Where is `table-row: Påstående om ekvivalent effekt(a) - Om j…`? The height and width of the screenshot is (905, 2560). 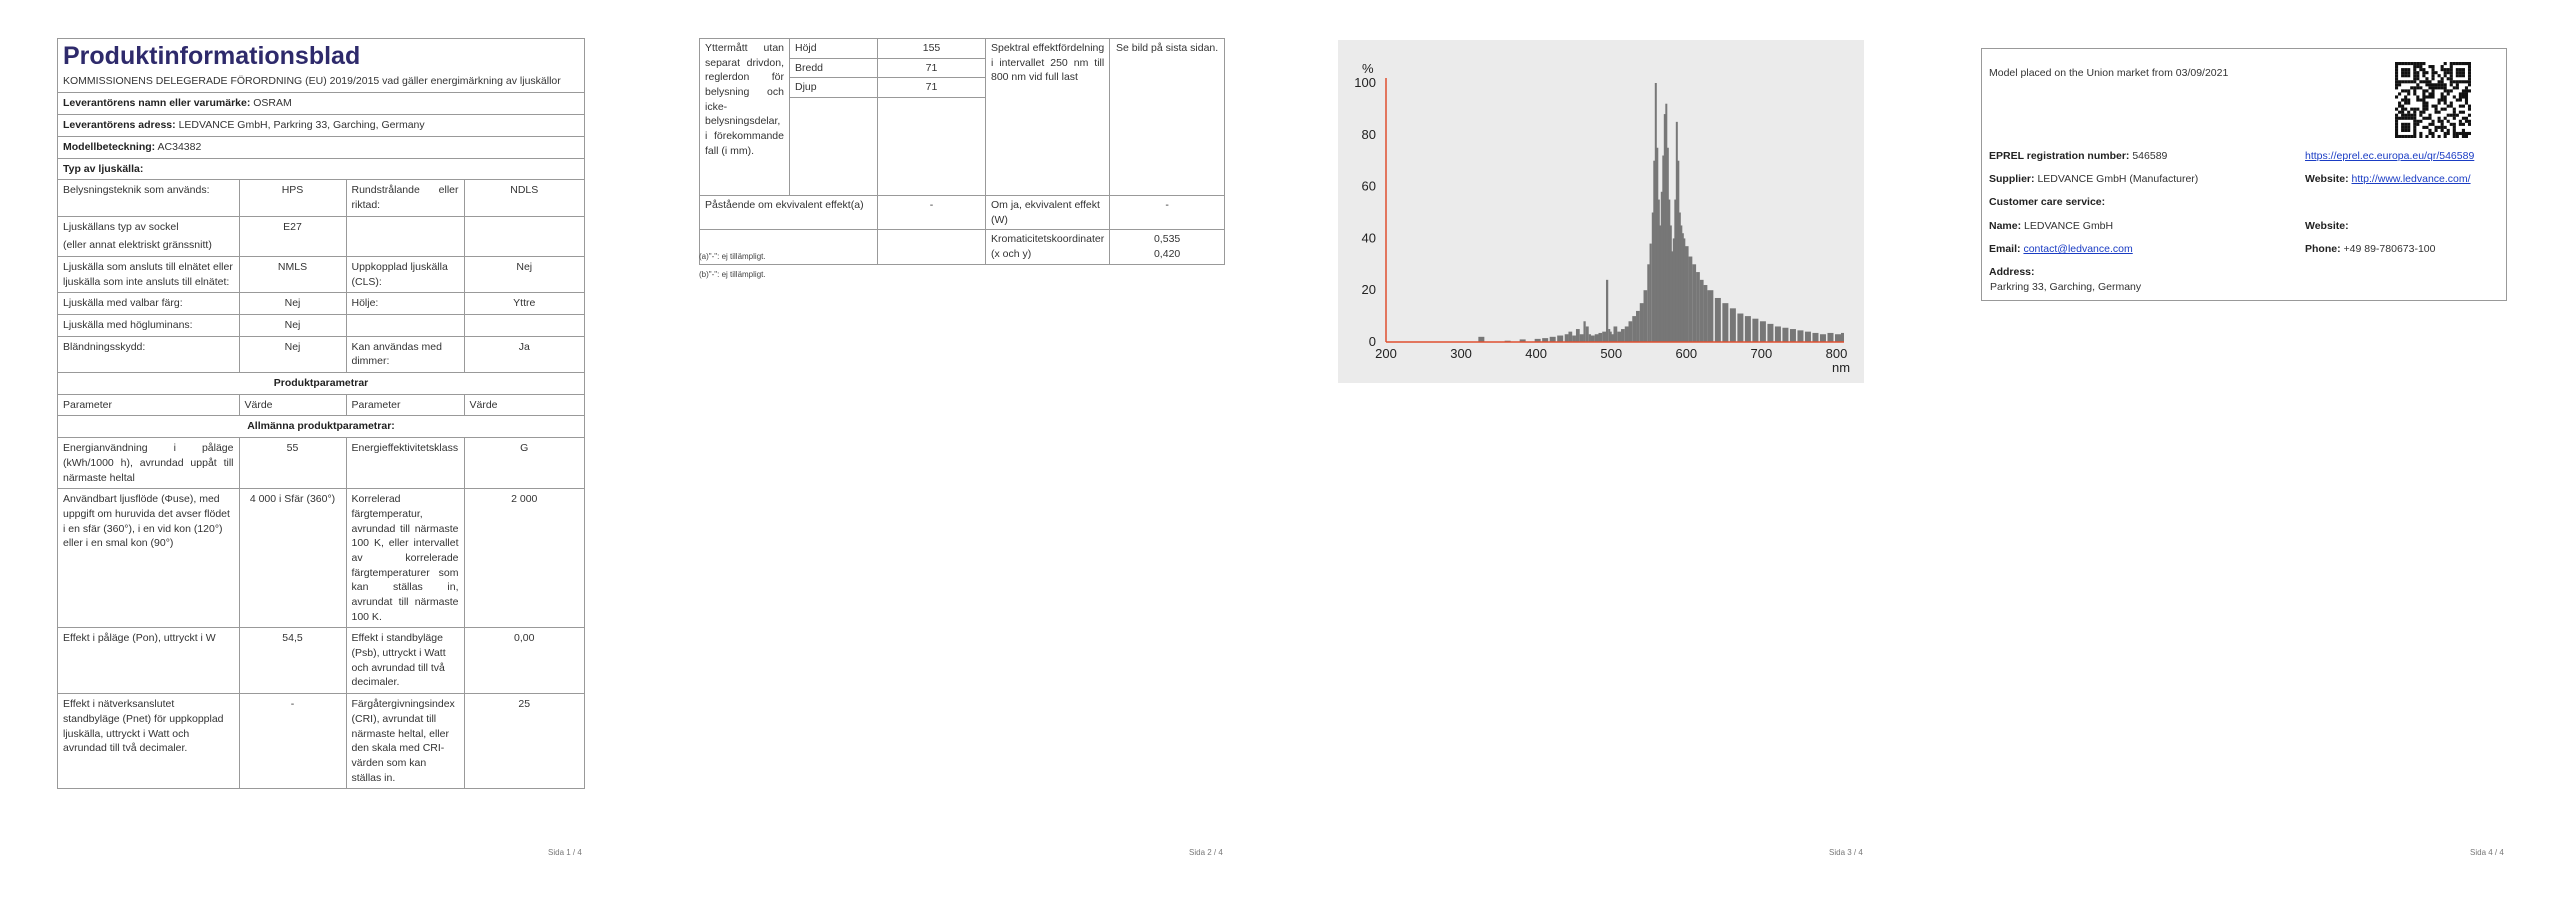 table-row: Påstående om ekvivalent effekt(a) - Om j… is located at coordinates (962, 213).